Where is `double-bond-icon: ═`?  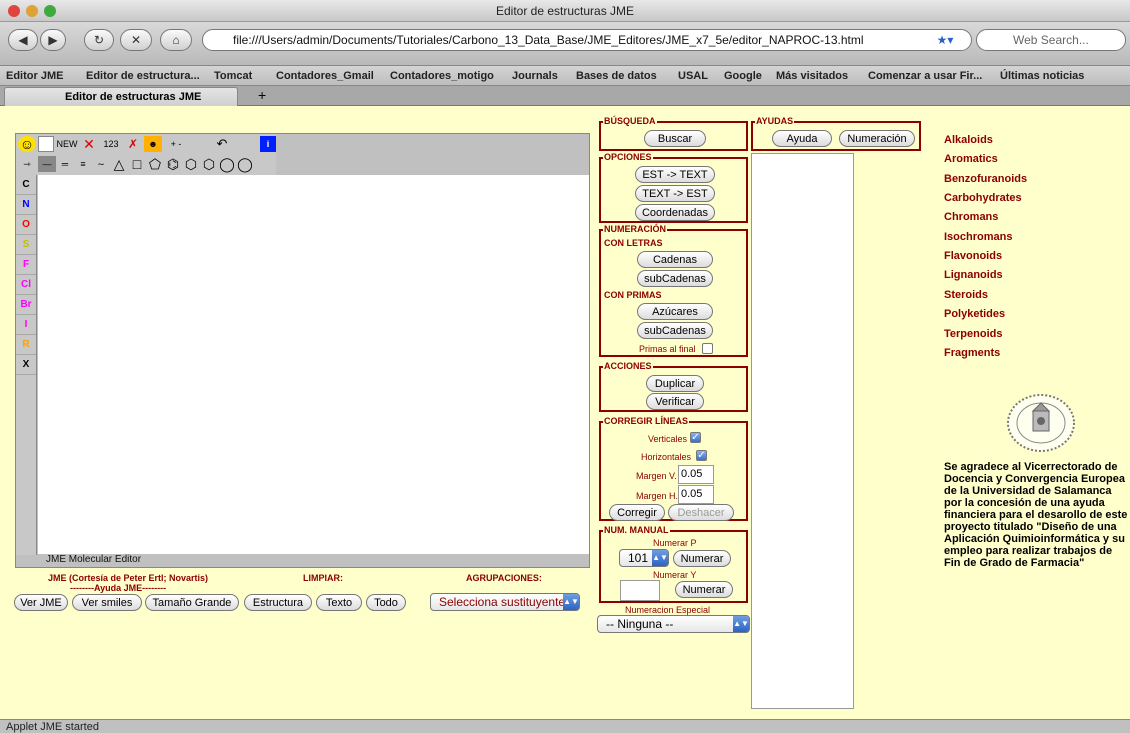 double-bond-icon: ═ is located at coordinates (65, 164).